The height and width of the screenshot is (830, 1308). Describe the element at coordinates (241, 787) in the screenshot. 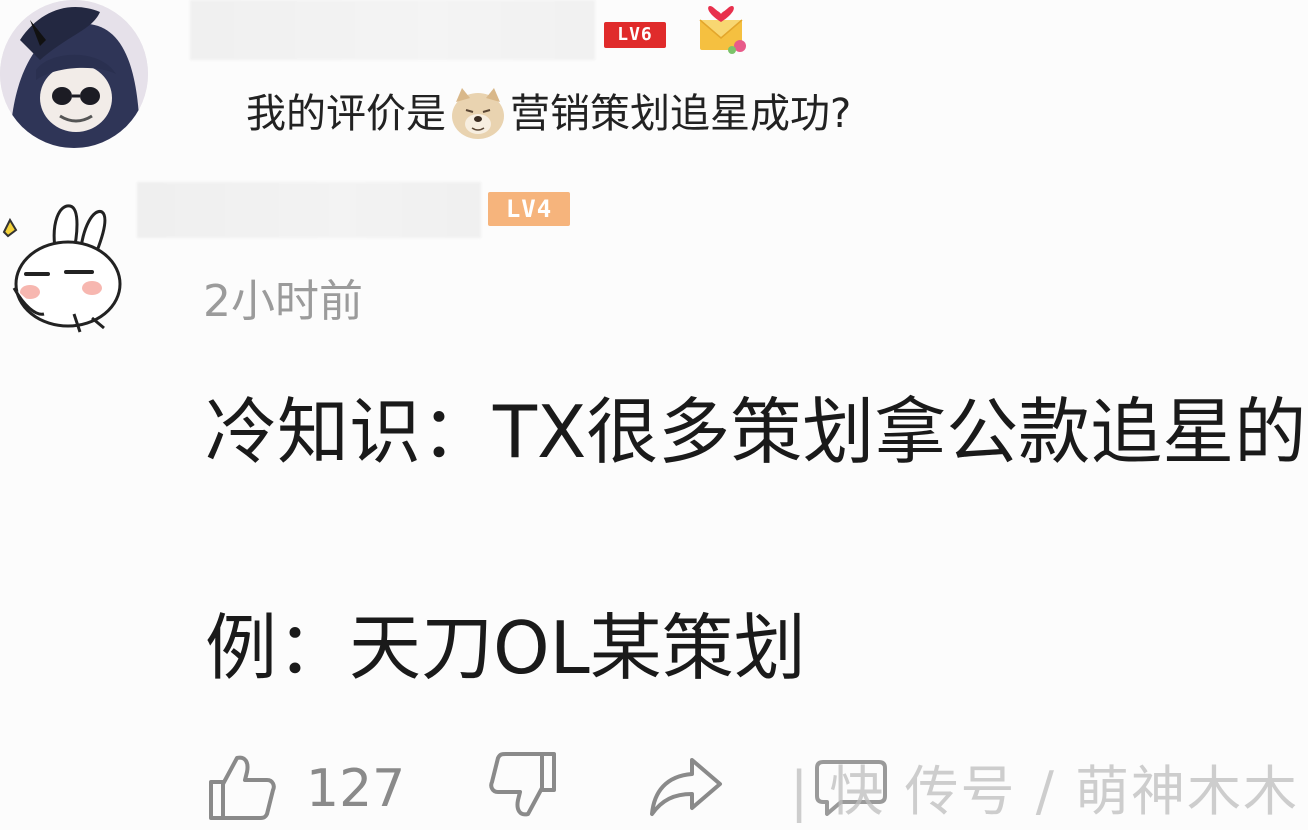

I see `thumbs-up-icon` at that location.